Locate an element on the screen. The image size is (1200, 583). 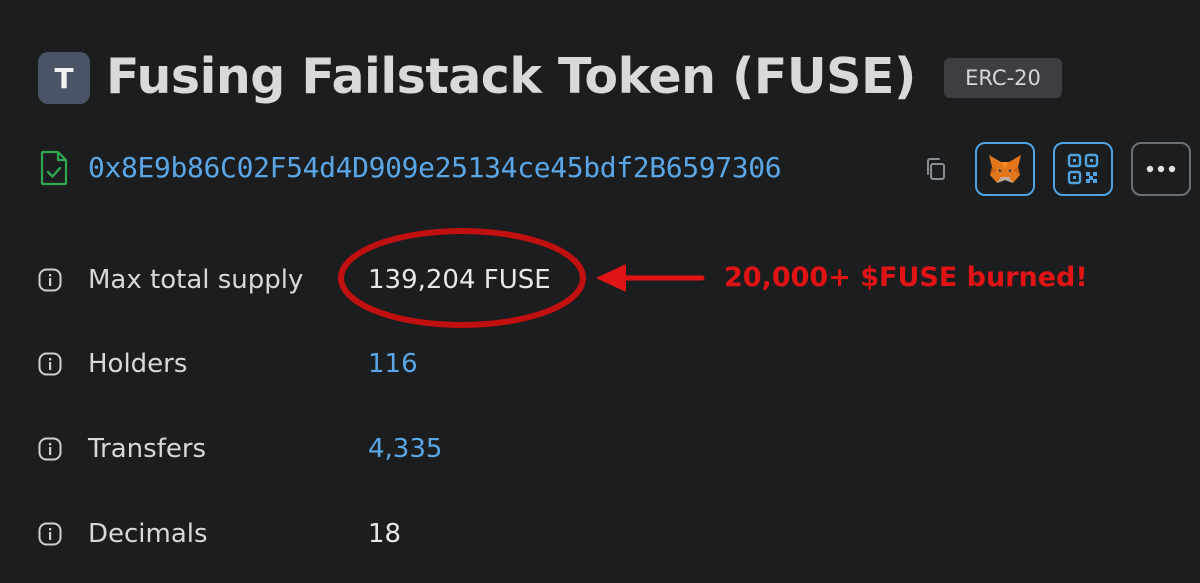
transfers-link: 4,335 is located at coordinates (405, 449).